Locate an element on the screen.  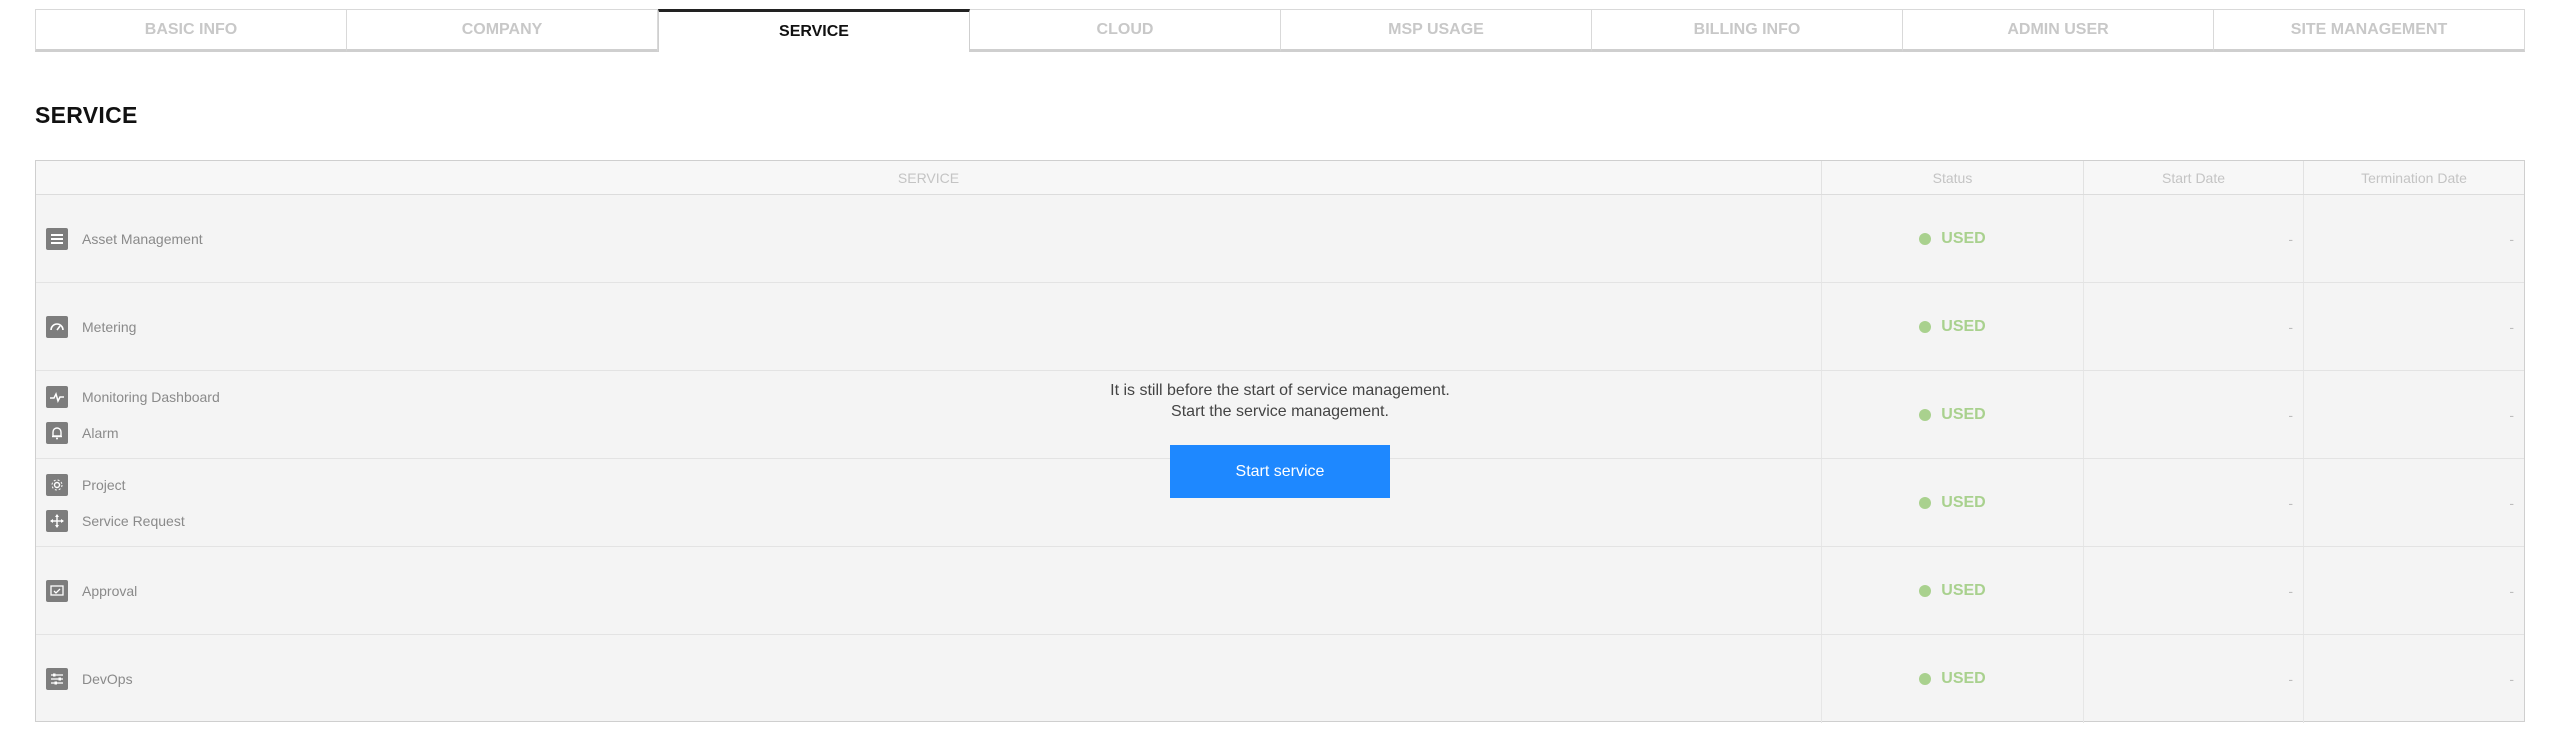
tab-cloud: CLOUD is located at coordinates (1125, 30).